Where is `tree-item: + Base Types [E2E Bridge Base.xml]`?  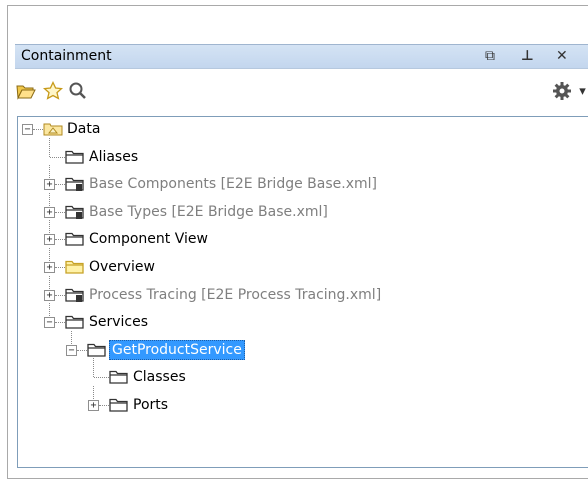 tree-item: + Base Types [E2E Bridge Base.xml] is located at coordinates (303, 207).